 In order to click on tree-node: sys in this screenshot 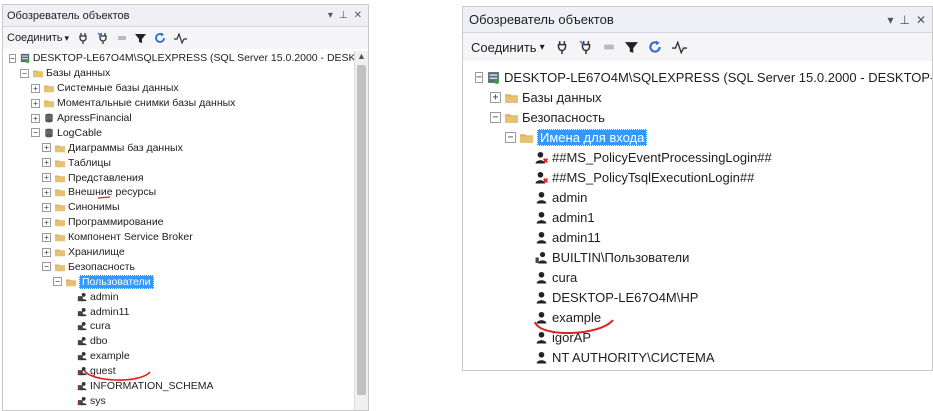, I will do `click(185, 400)`.